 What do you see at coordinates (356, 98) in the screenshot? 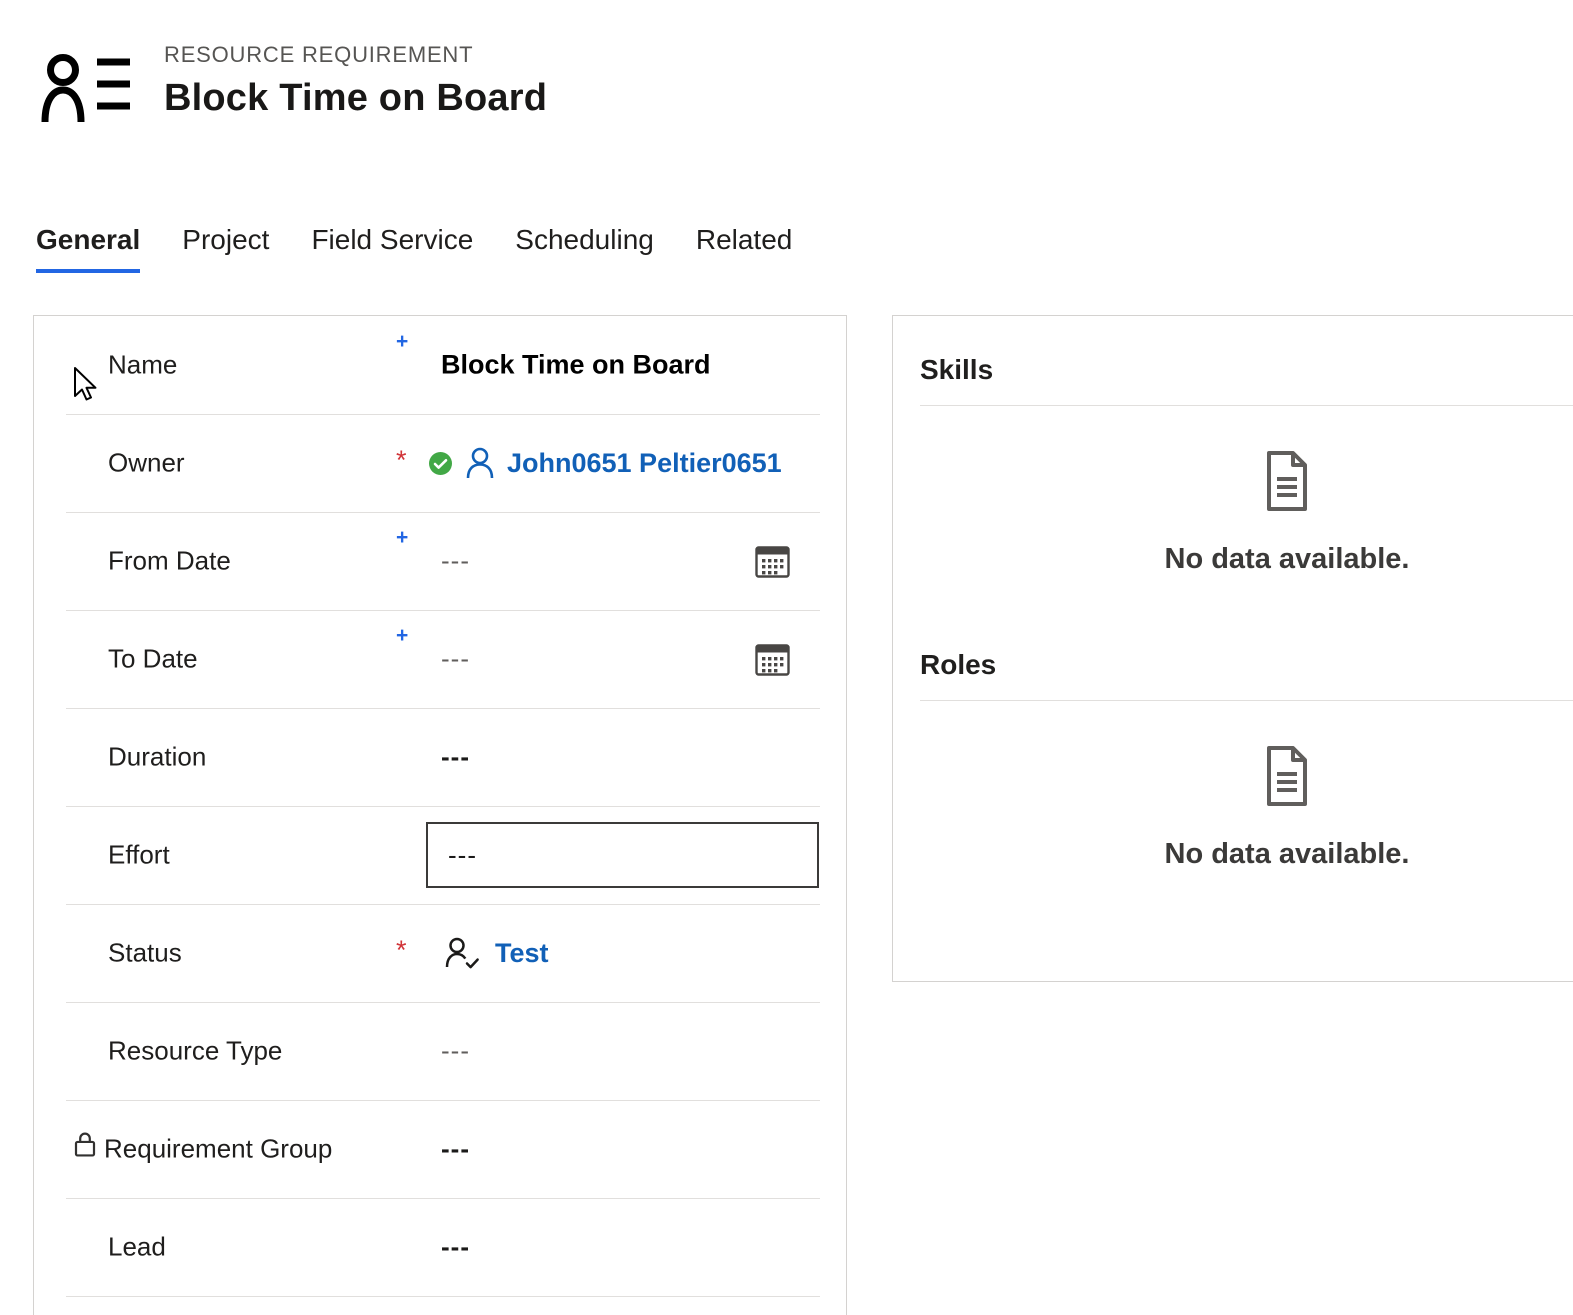
I see `page-title: Block Time on Board` at bounding box center [356, 98].